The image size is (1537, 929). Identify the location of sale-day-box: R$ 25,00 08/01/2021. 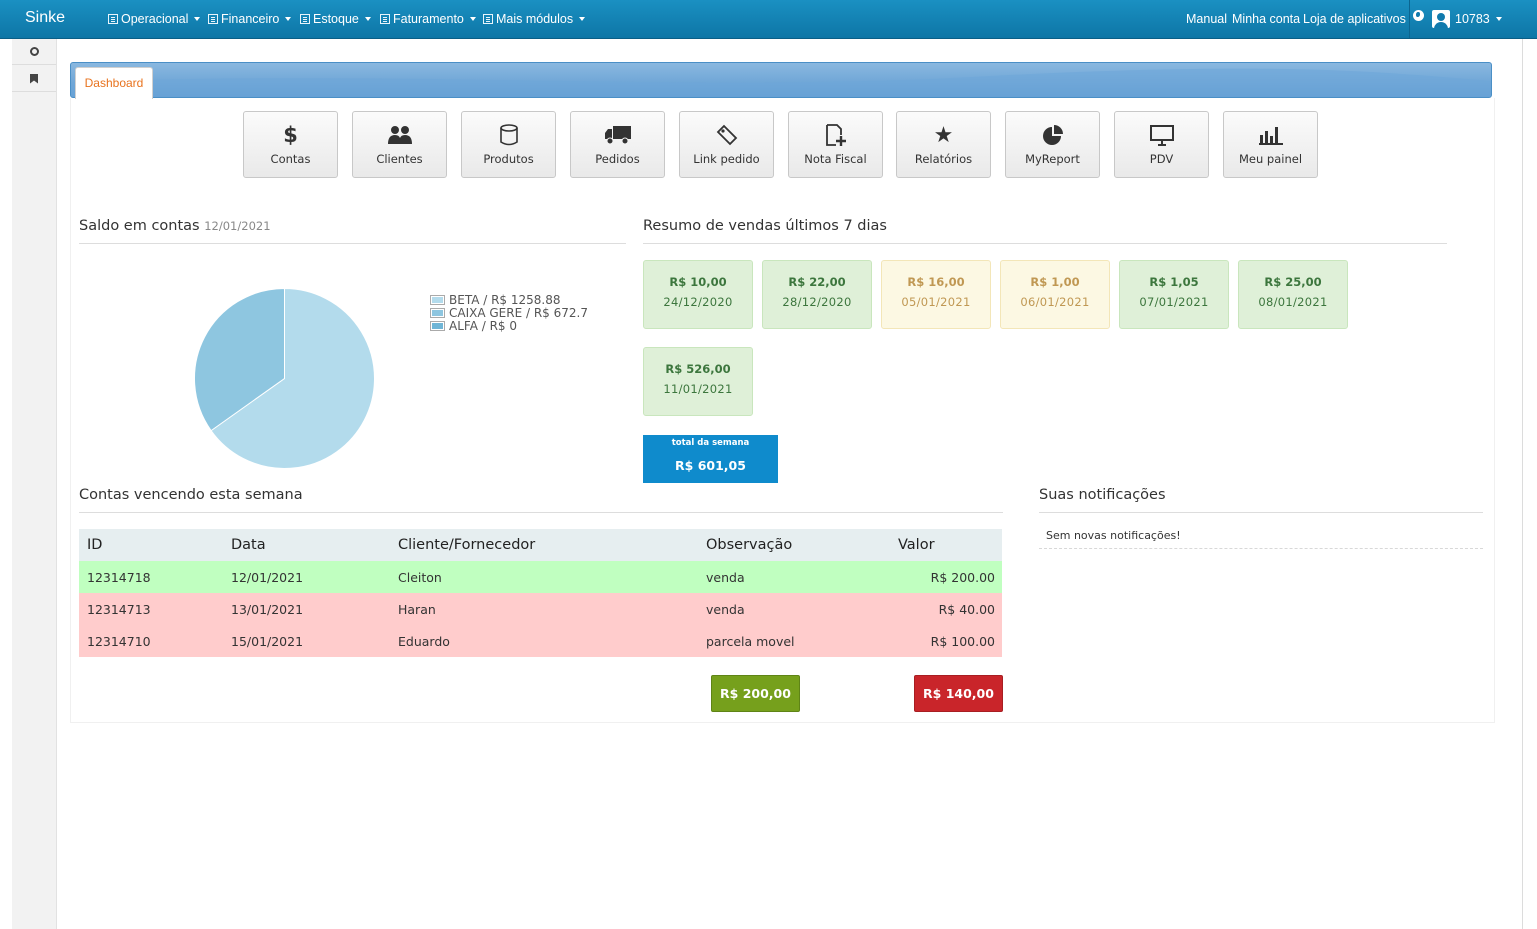
(1293, 294).